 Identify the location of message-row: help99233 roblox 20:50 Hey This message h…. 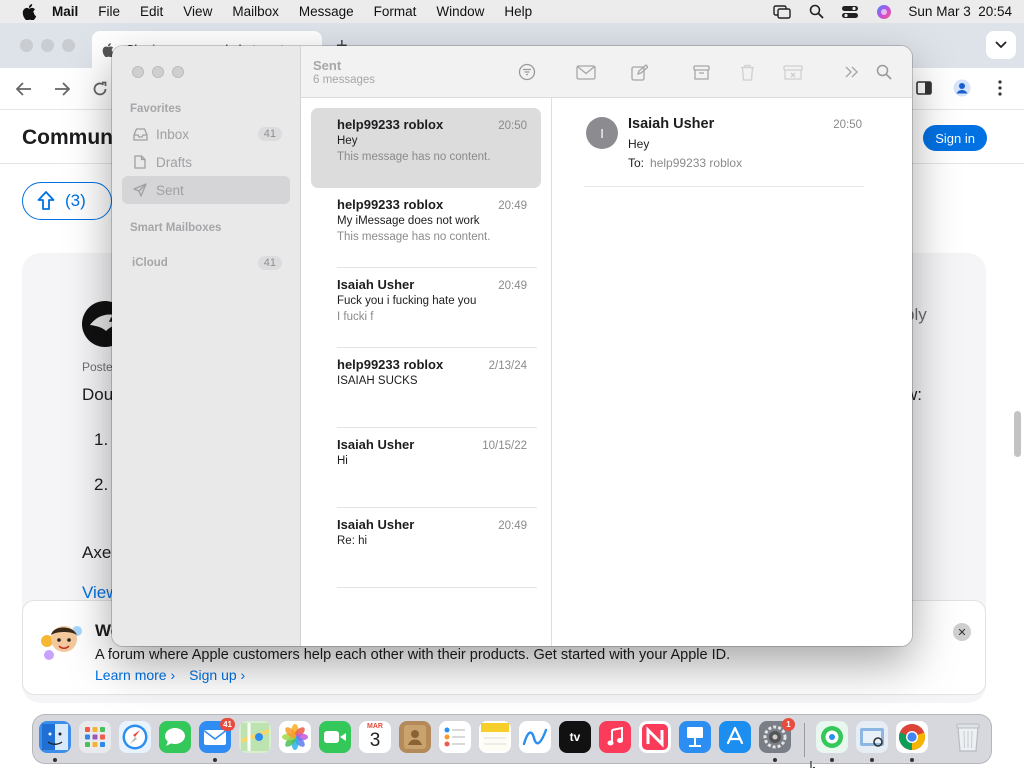
(426, 148).